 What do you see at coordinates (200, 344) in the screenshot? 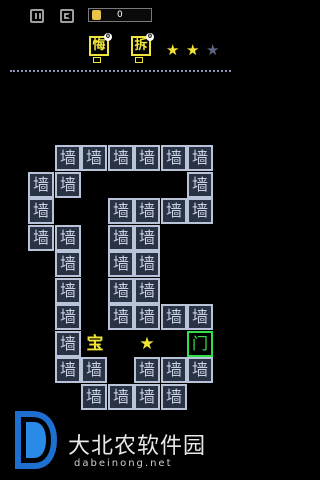
I see `exit-door-tile: 门` at bounding box center [200, 344].